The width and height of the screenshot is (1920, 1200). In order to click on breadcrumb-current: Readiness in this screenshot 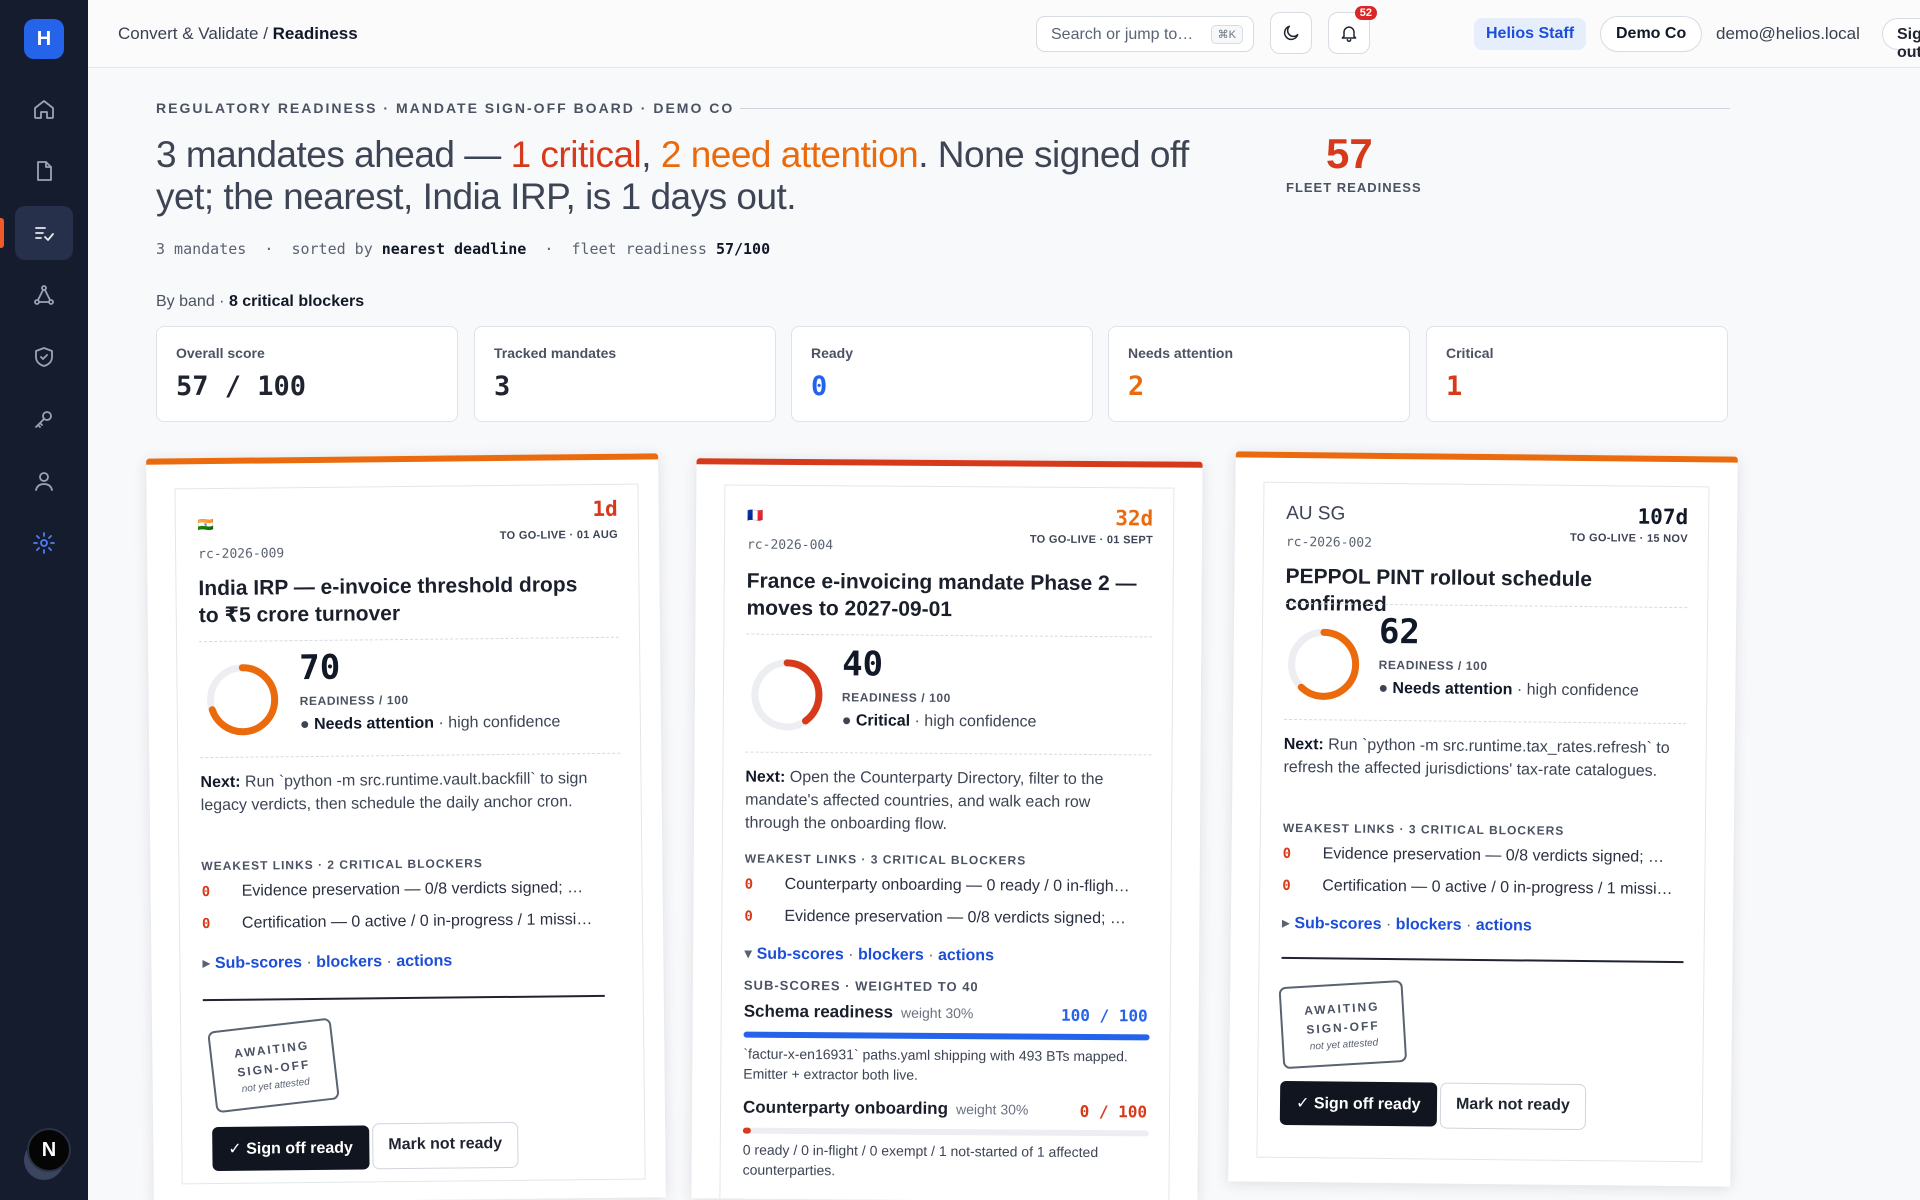, I will do `click(315, 33)`.